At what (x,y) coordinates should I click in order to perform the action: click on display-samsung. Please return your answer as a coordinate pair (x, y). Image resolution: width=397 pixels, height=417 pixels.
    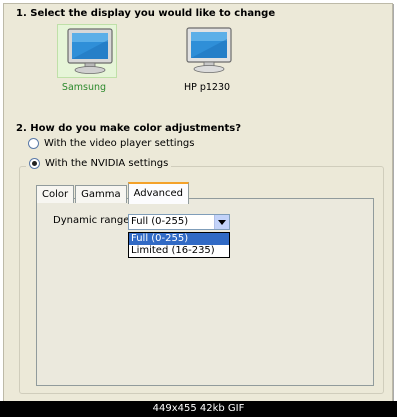
    Looking at the image, I should click on (87, 51).